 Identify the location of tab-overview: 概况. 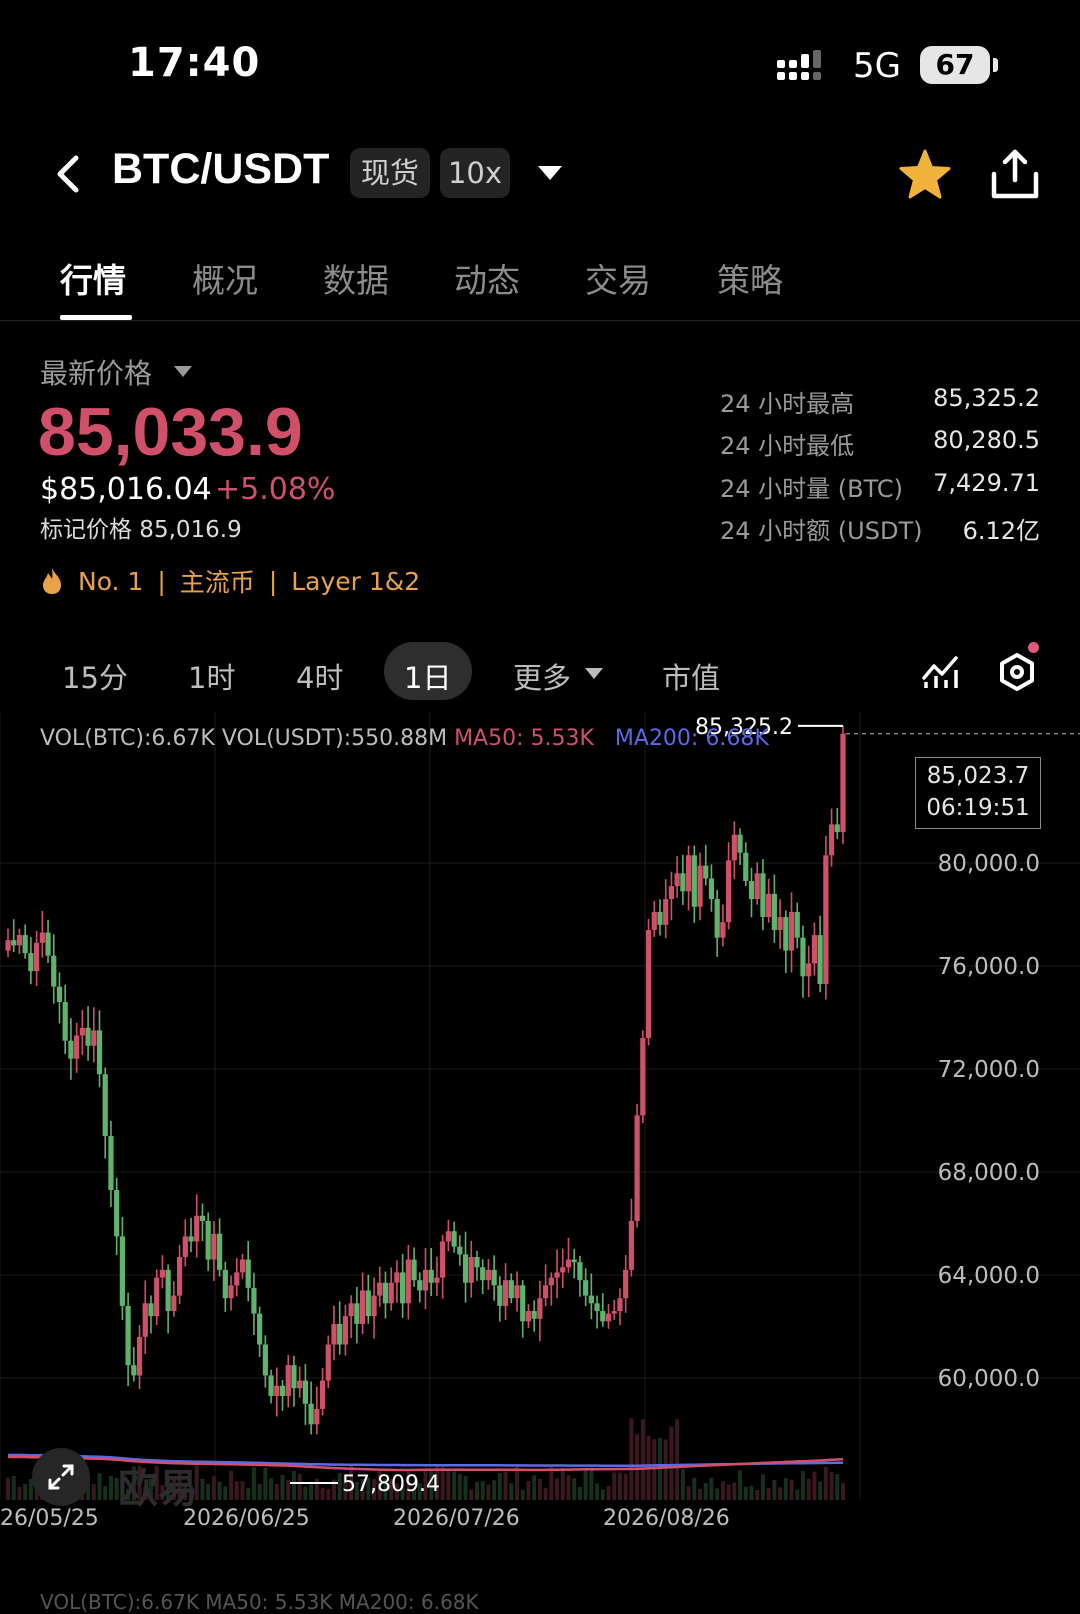
(225, 278).